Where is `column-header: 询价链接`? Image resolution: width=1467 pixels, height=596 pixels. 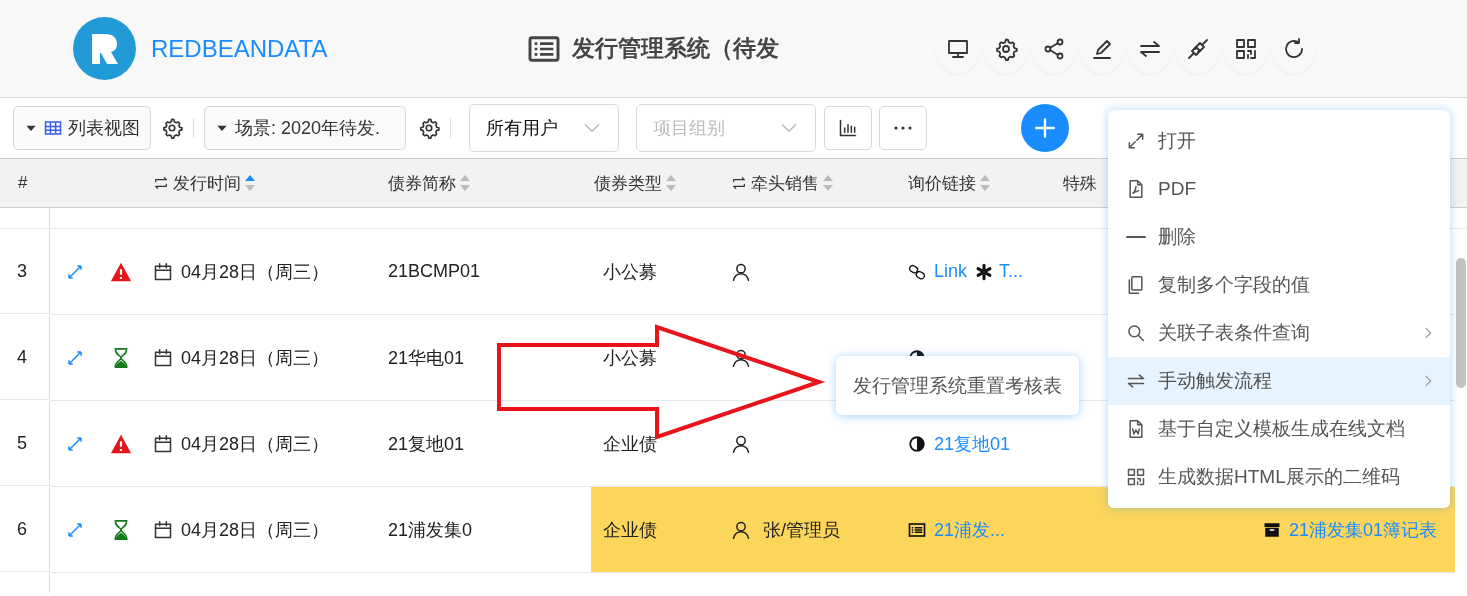 column-header: 询价链接 is located at coordinates (942, 183).